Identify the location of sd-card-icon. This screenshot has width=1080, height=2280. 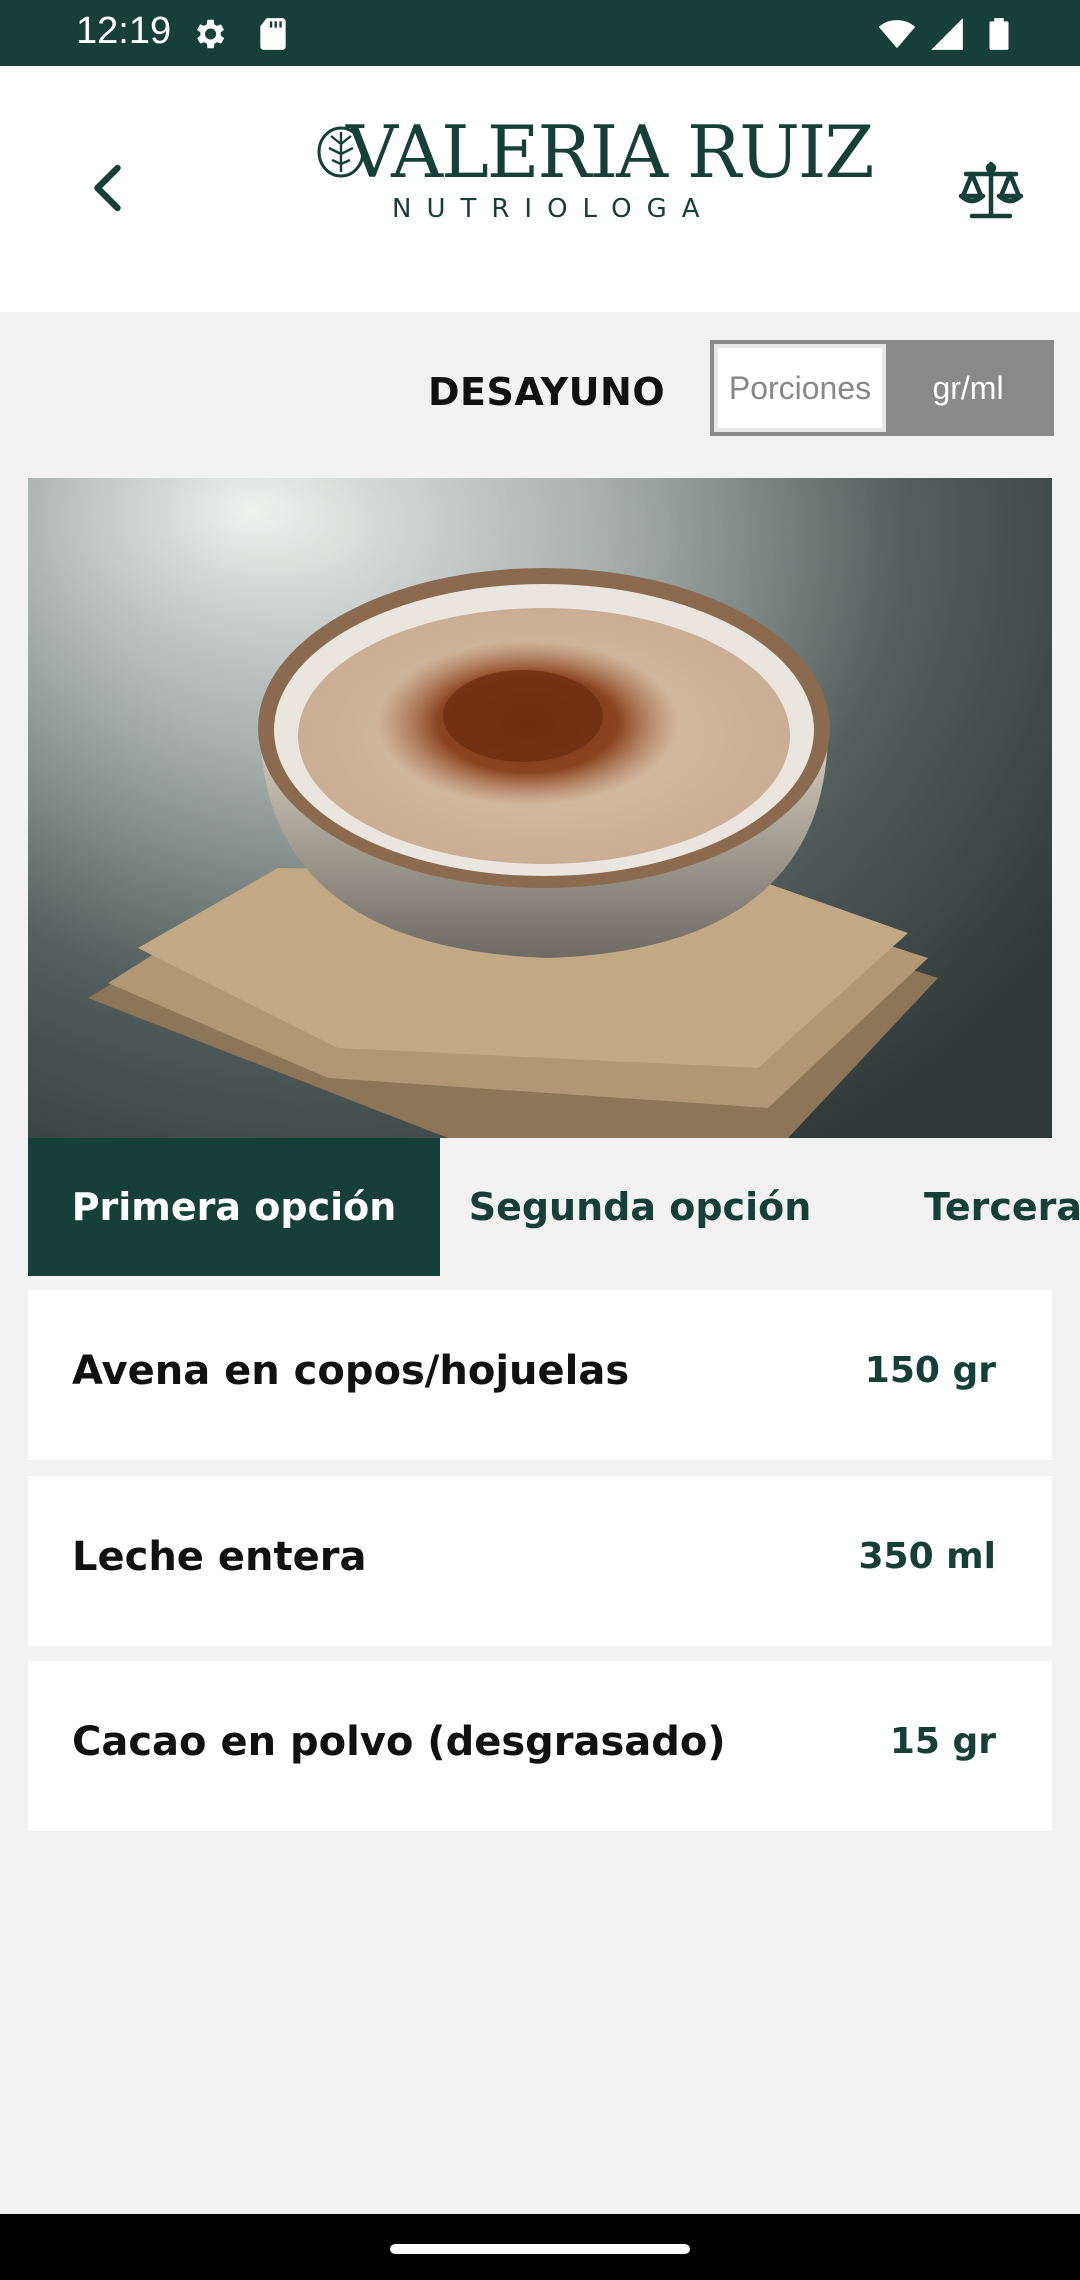
(273, 34).